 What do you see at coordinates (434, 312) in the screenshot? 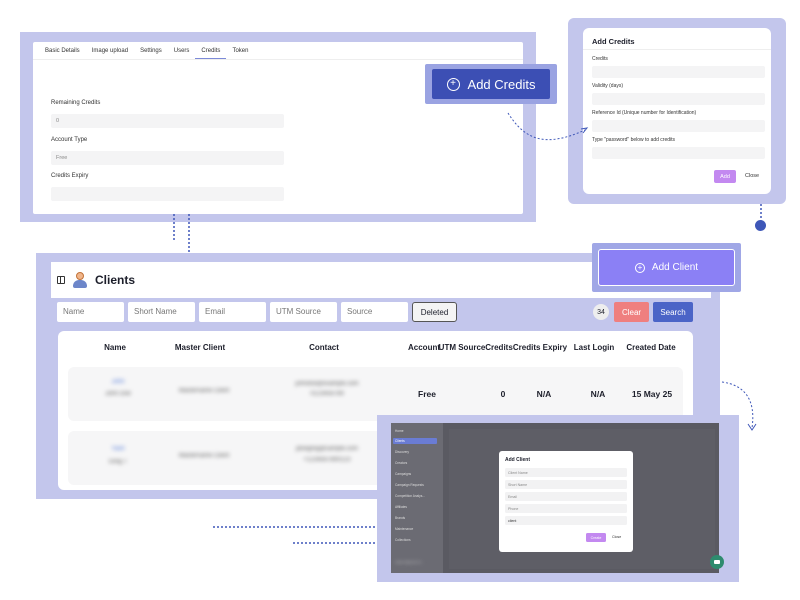
I see `deleted-toggle-button: Deleted` at bounding box center [434, 312].